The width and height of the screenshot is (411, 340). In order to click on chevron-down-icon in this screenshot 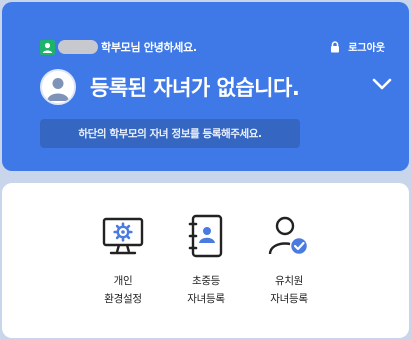, I will do `click(382, 85)`.